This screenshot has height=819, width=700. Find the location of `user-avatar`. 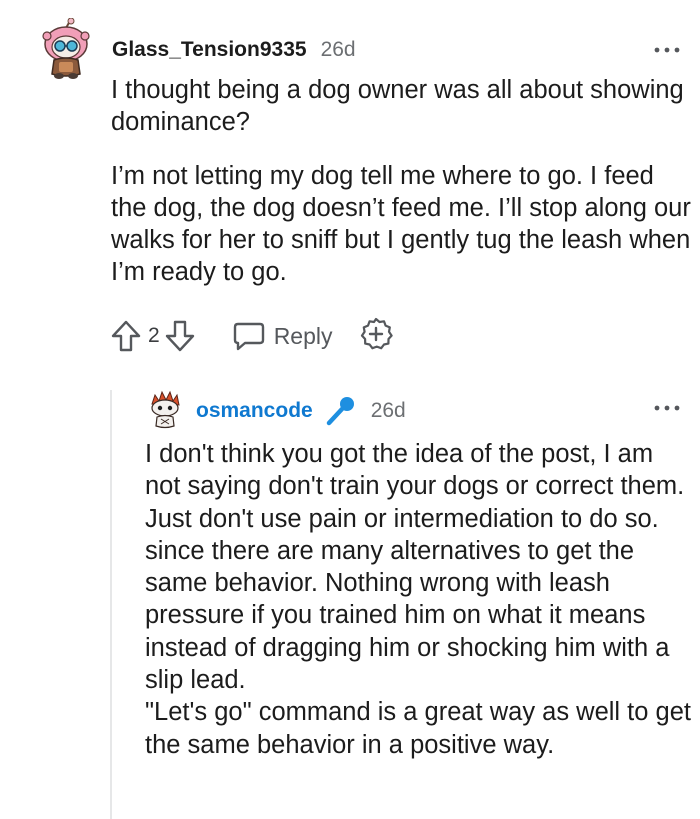

user-avatar is located at coordinates (66, 48).